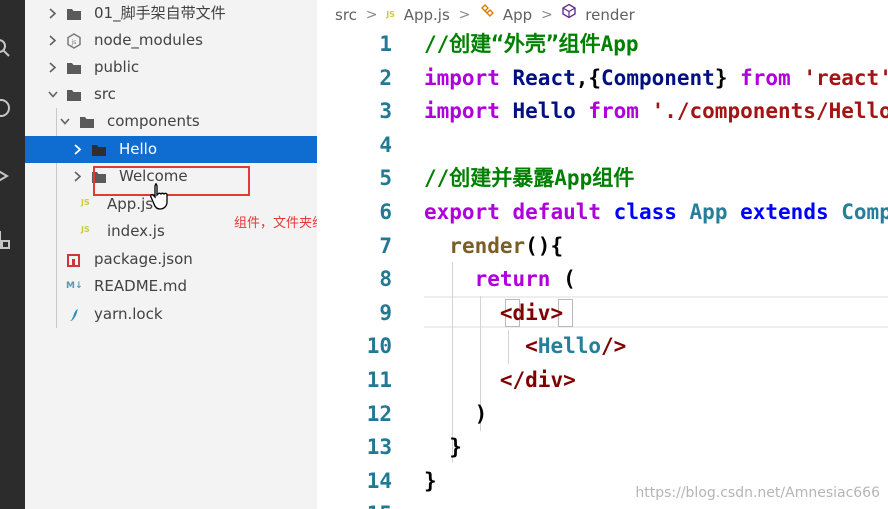  I want to click on code-line: 8 return (, so click(602, 279).